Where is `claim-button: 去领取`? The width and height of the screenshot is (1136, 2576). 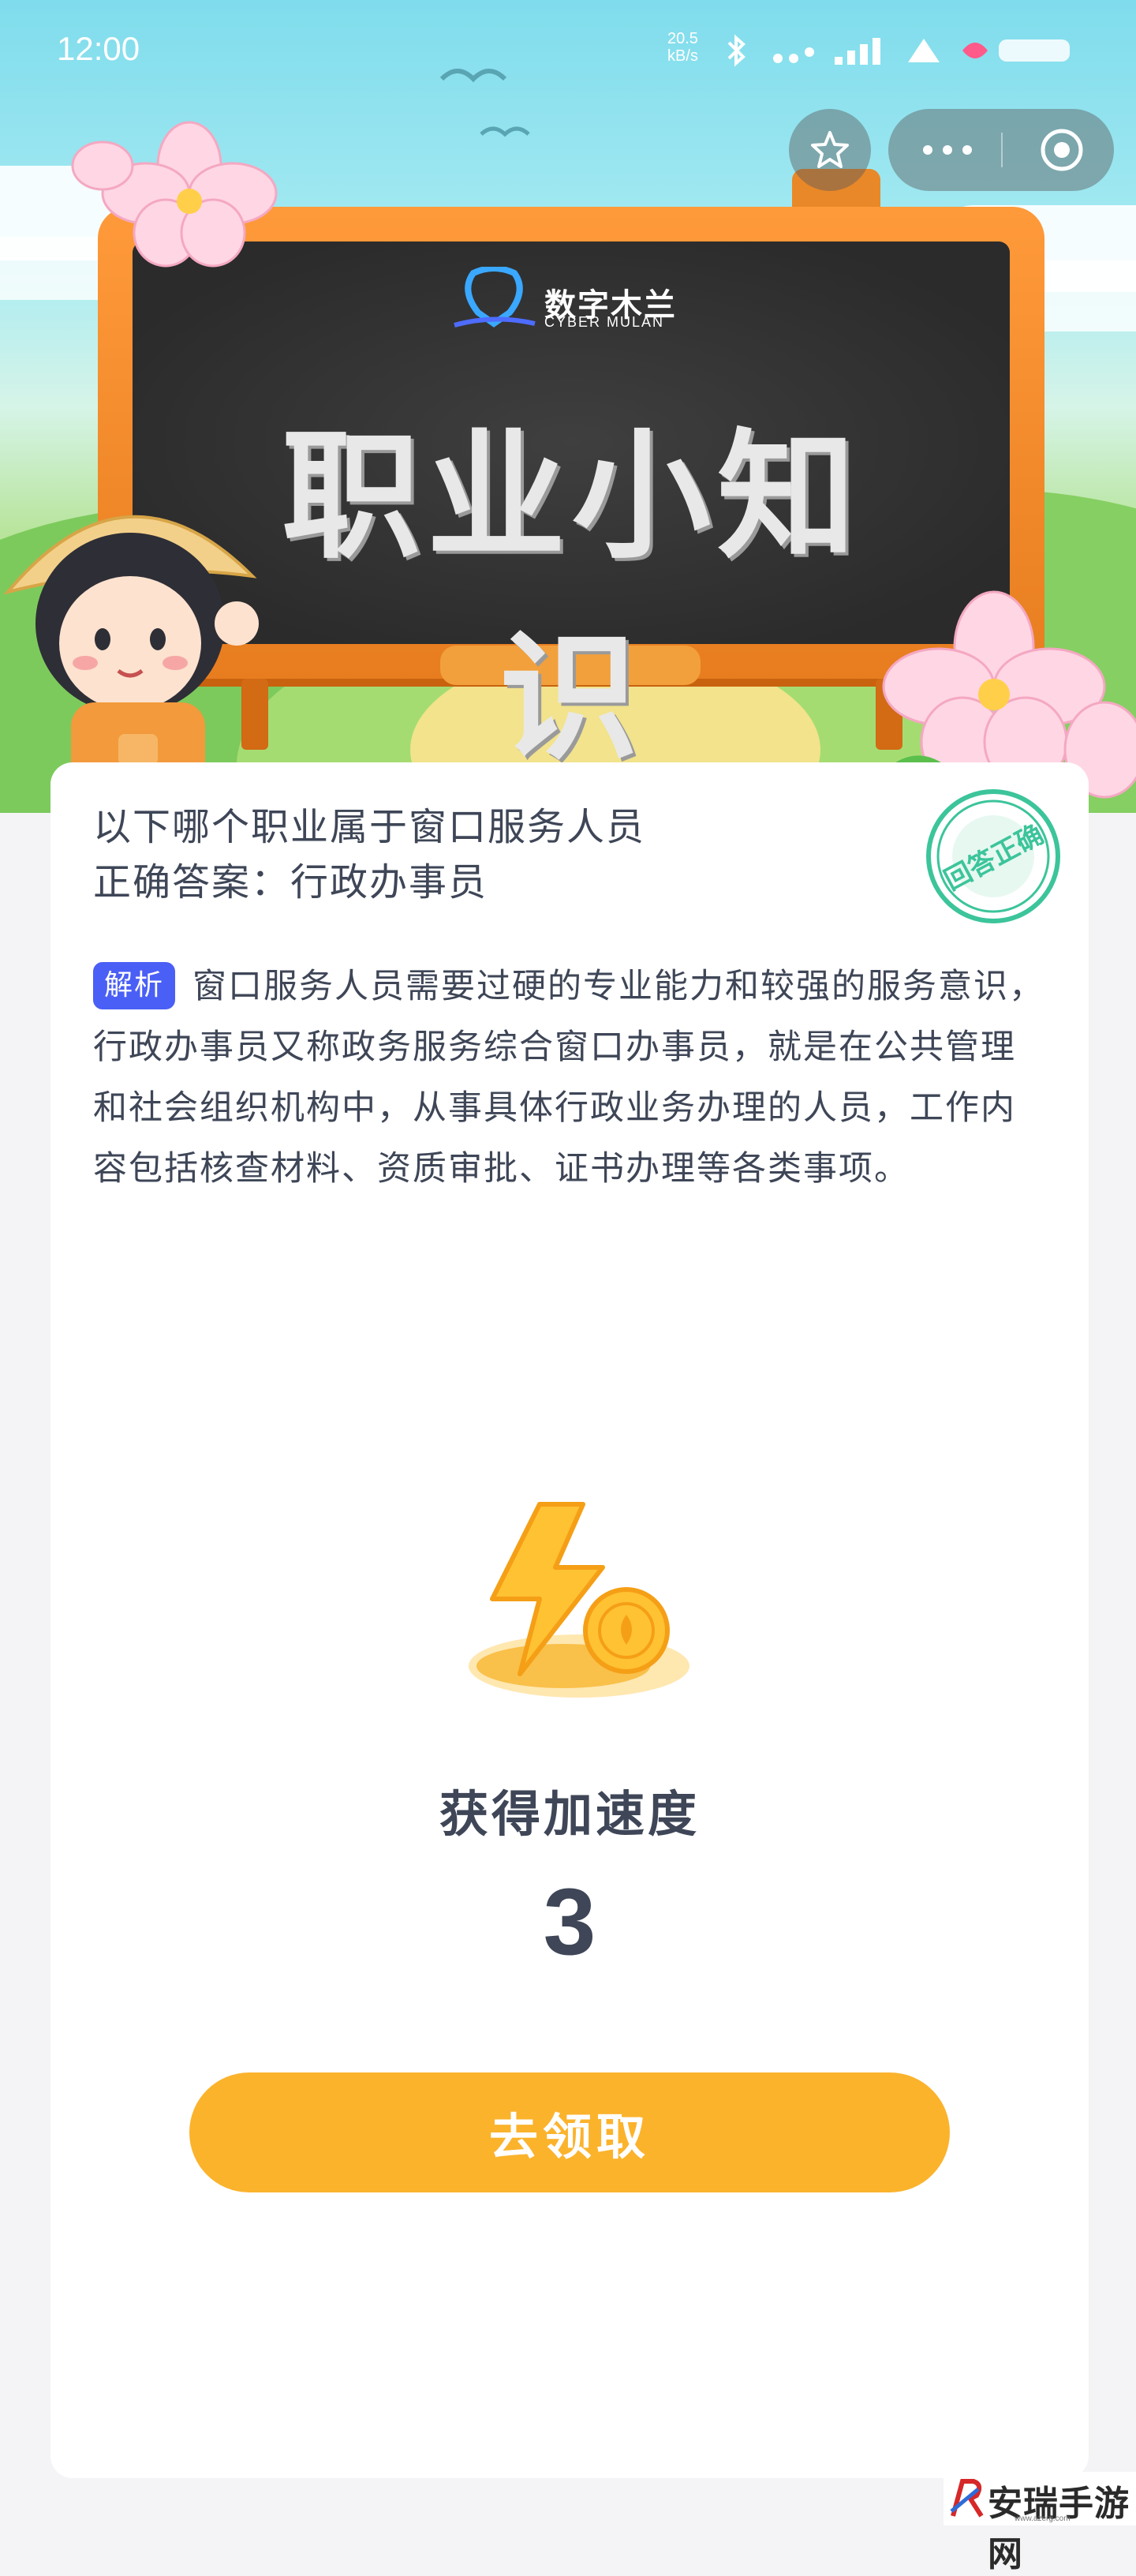 claim-button: 去领取 is located at coordinates (569, 2132).